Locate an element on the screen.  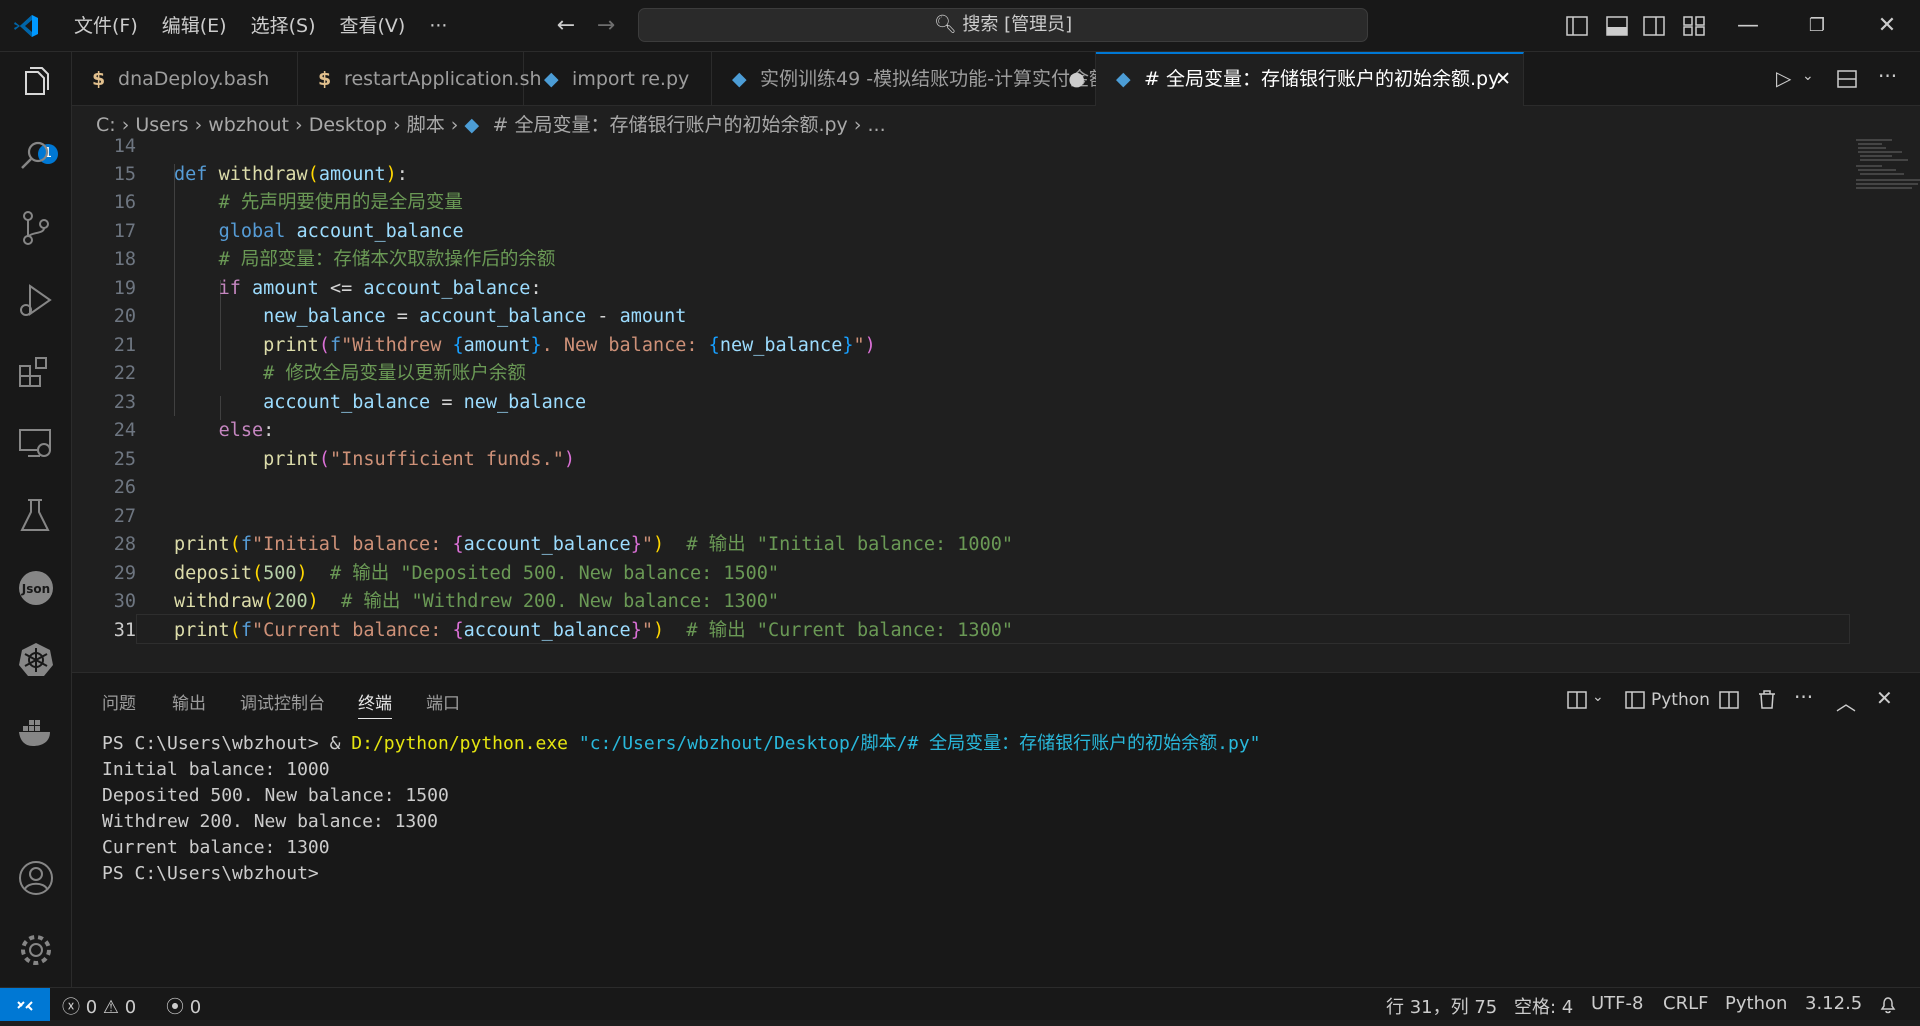
minimize-icon: — is located at coordinates (1748, 26).